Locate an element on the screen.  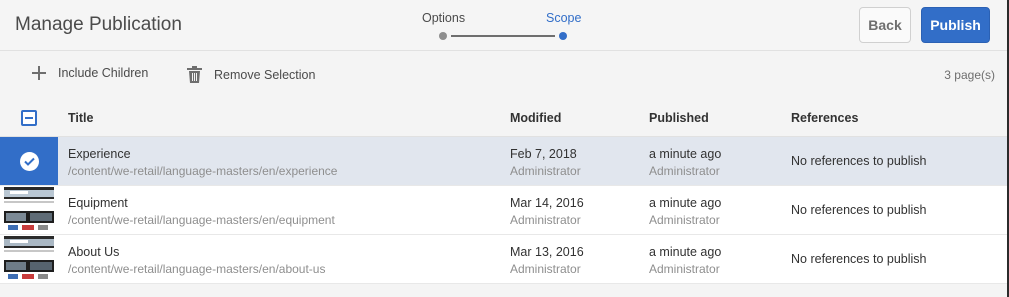
step-options-dot is located at coordinates (443, 36).